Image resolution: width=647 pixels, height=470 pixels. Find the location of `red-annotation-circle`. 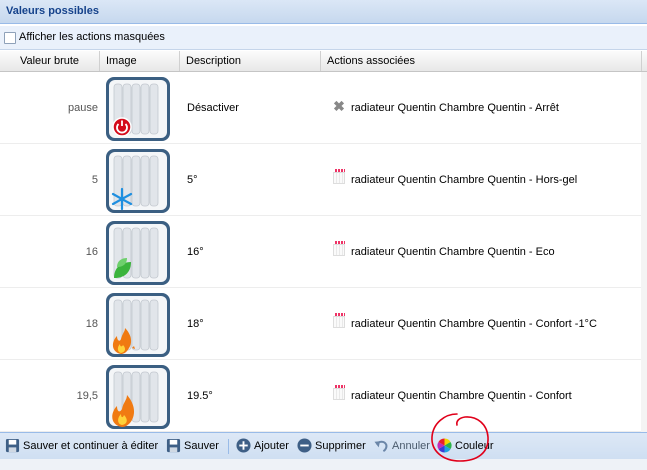

red-annotation-circle is located at coordinates (460, 437).